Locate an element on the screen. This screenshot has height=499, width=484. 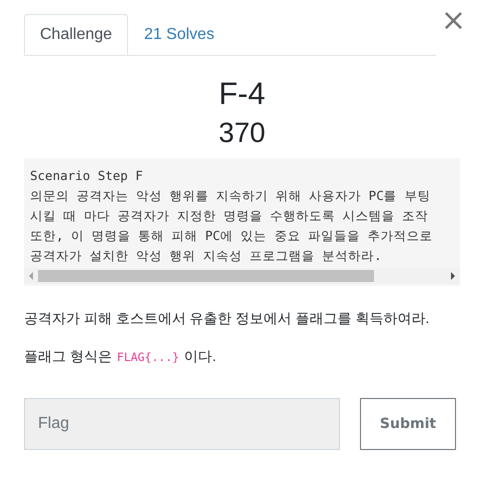
tab: Challenge is located at coordinates (76, 34).